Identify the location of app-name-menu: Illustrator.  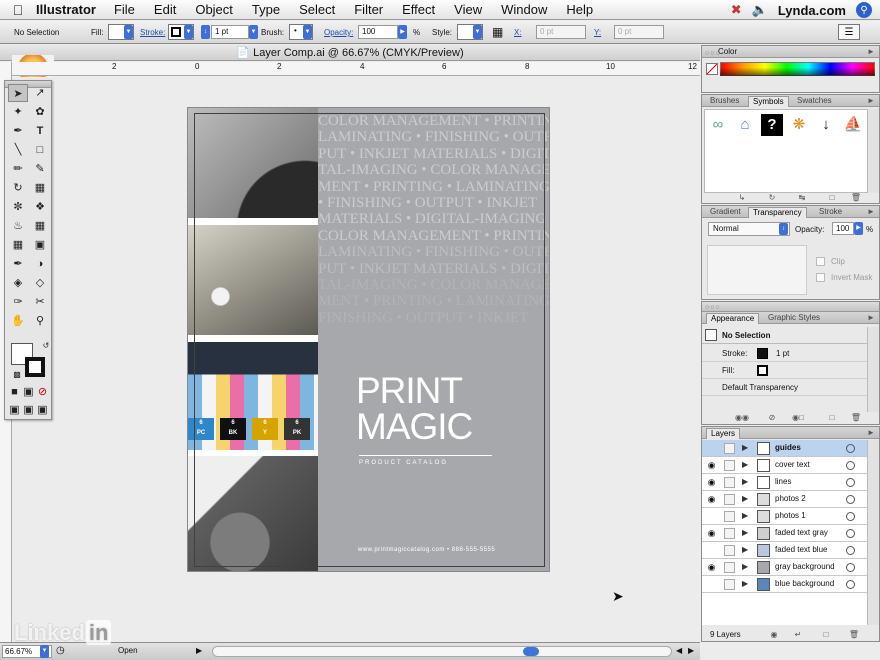
(66, 9).